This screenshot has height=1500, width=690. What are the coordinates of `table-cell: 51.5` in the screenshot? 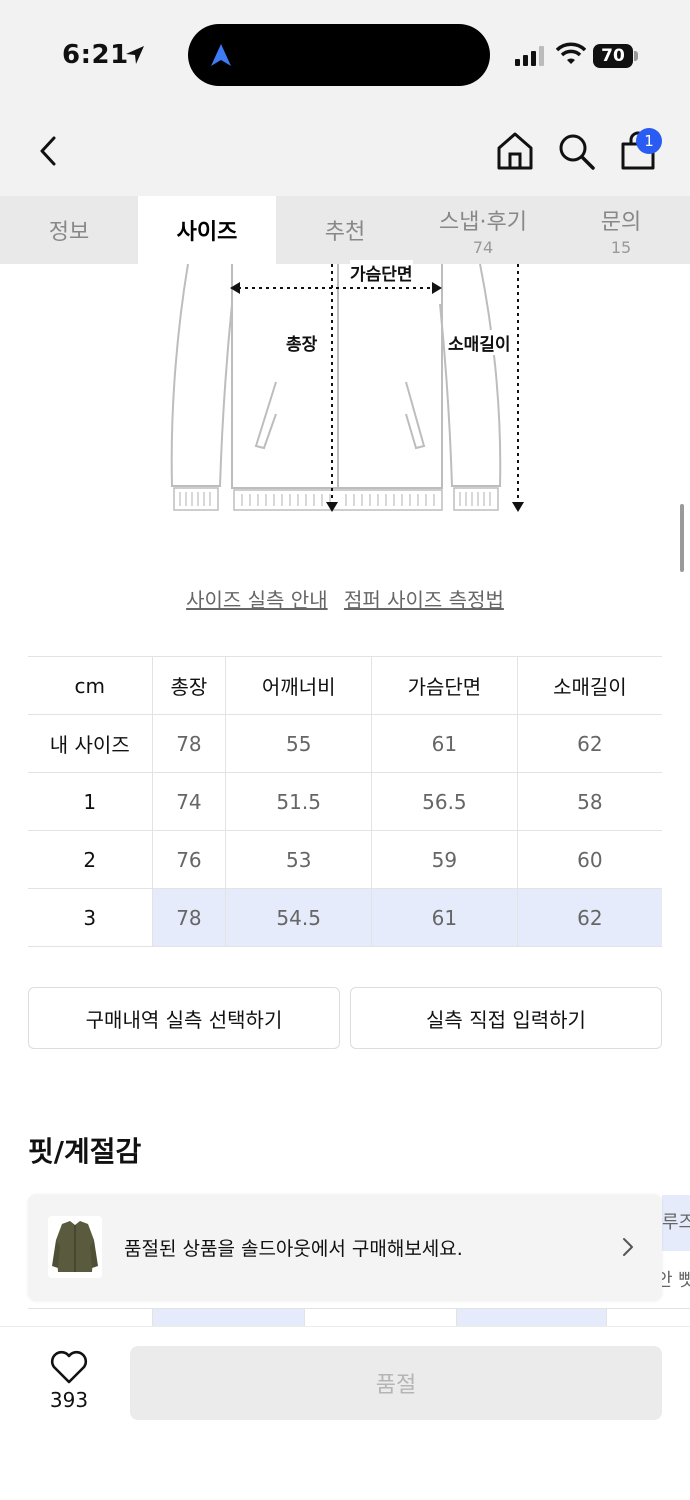 It's located at (298, 801).